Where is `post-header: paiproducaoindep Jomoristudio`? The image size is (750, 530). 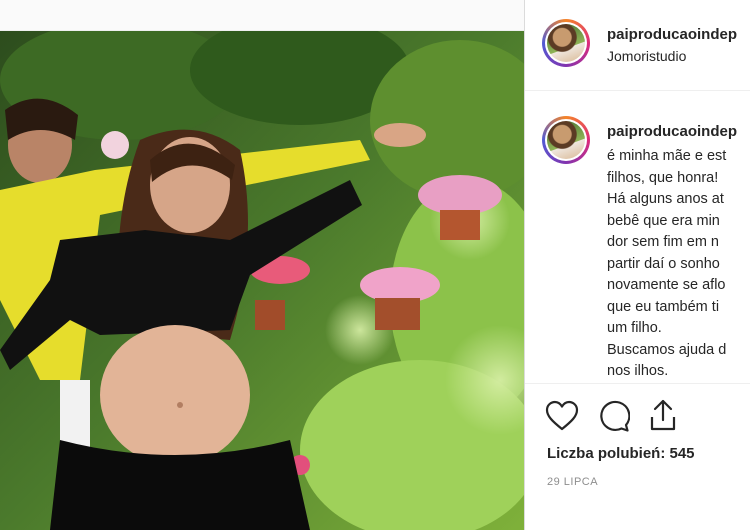 post-header: paiproducaoindep Jomoristudio is located at coordinates (637, 45).